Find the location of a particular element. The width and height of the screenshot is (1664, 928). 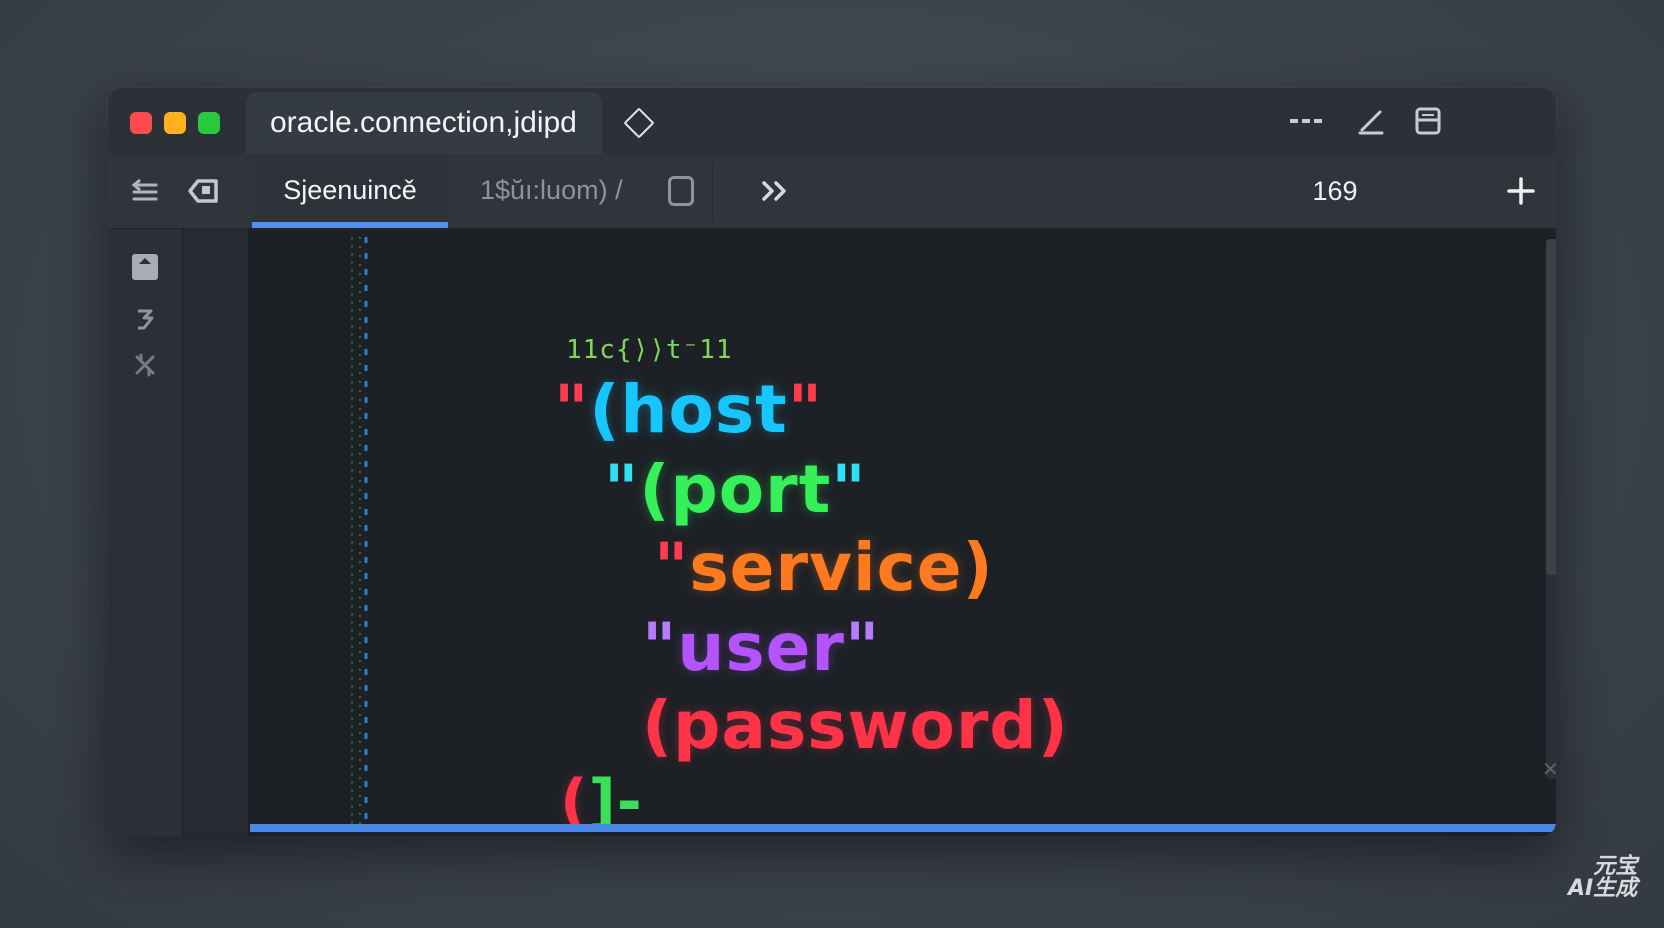

back-tag-icon is located at coordinates (203, 191).